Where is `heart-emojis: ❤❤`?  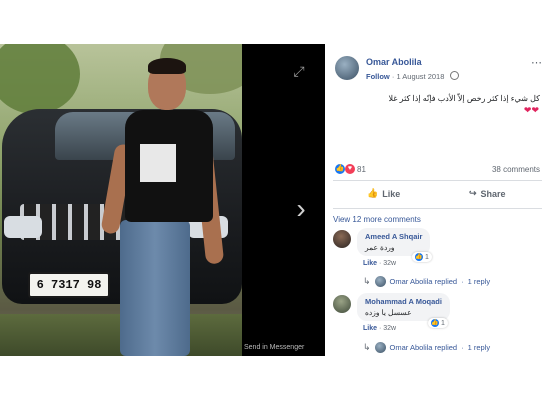 heart-emojis: ❤❤ is located at coordinates (531, 110).